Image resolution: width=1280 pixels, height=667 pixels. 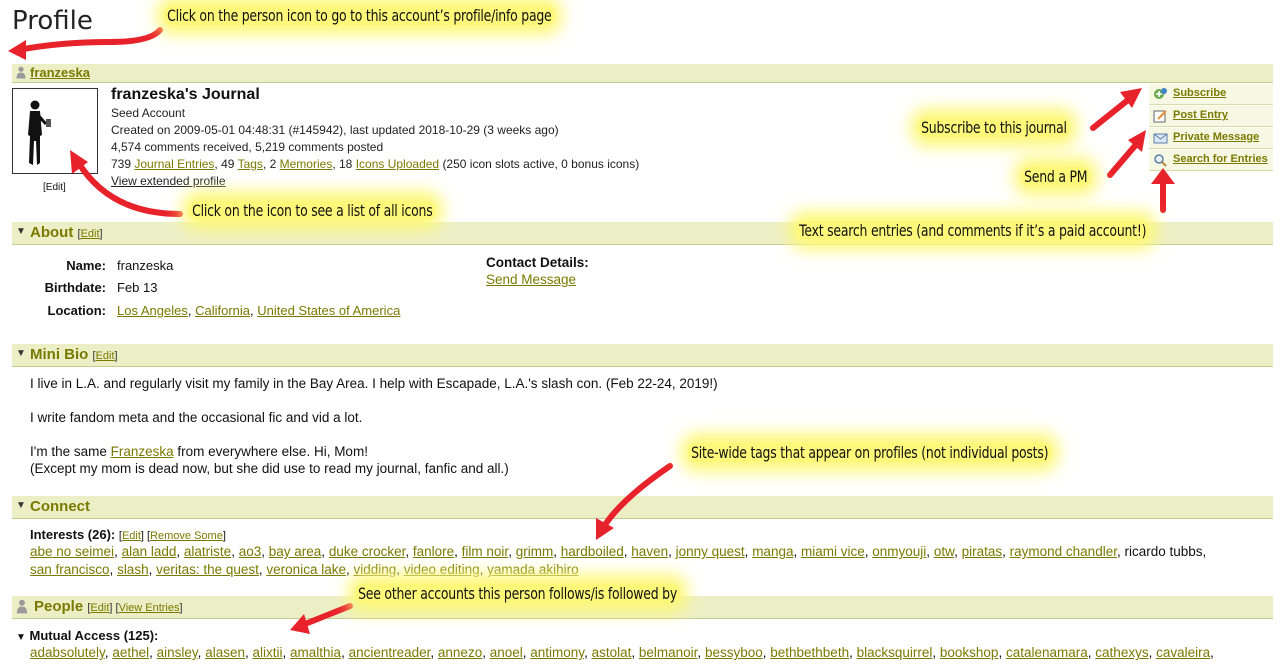 I want to click on arrow-to-interests, so click(x=636, y=497).